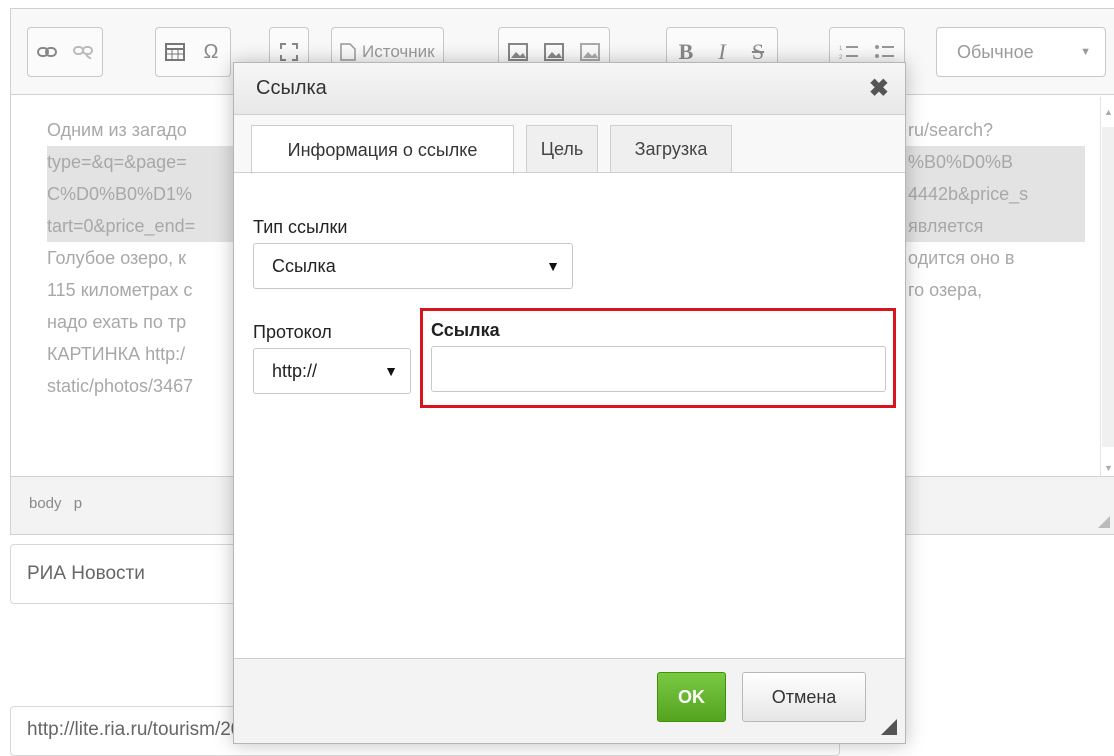 The height and width of the screenshot is (756, 1114). Describe the element at coordinates (804, 697) in the screenshot. I see `cancel-button: Отмена` at that location.